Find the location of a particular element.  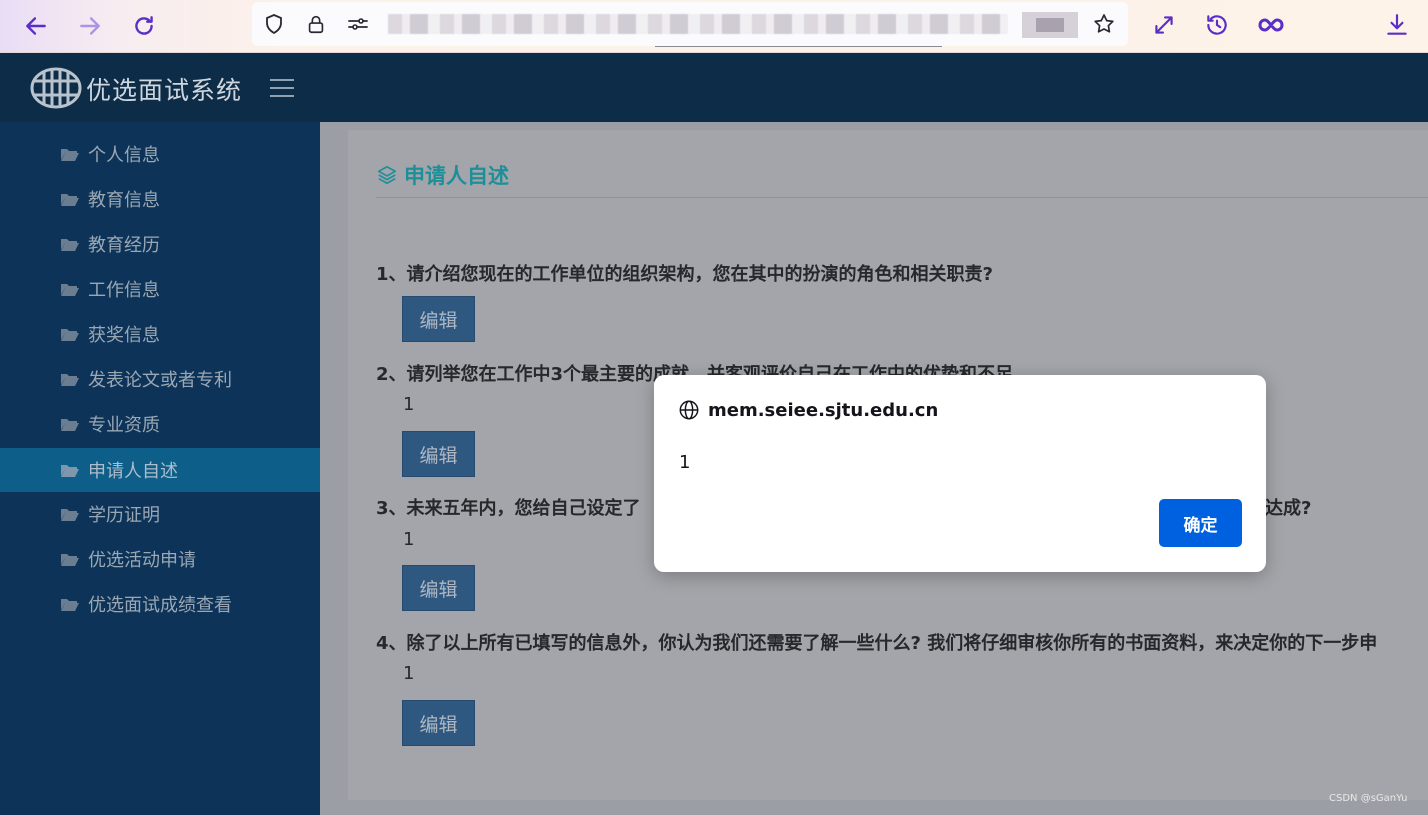

sidebar-item-label: 优选活动申请 is located at coordinates (142, 560).